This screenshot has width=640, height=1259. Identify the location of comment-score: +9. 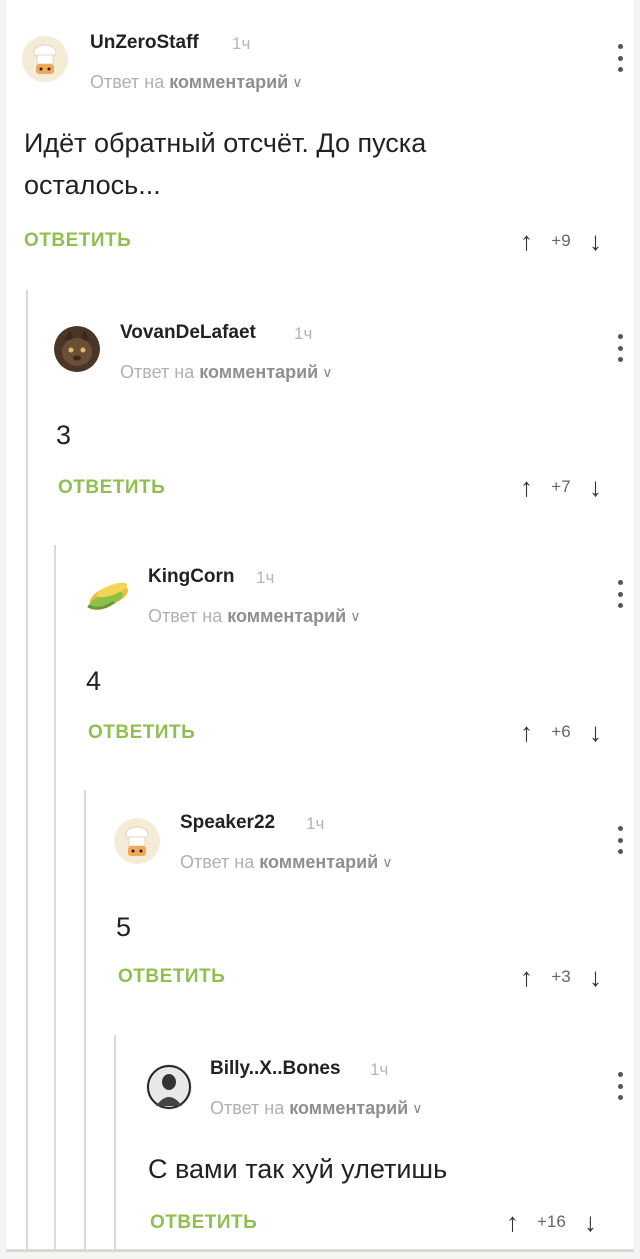
(561, 240).